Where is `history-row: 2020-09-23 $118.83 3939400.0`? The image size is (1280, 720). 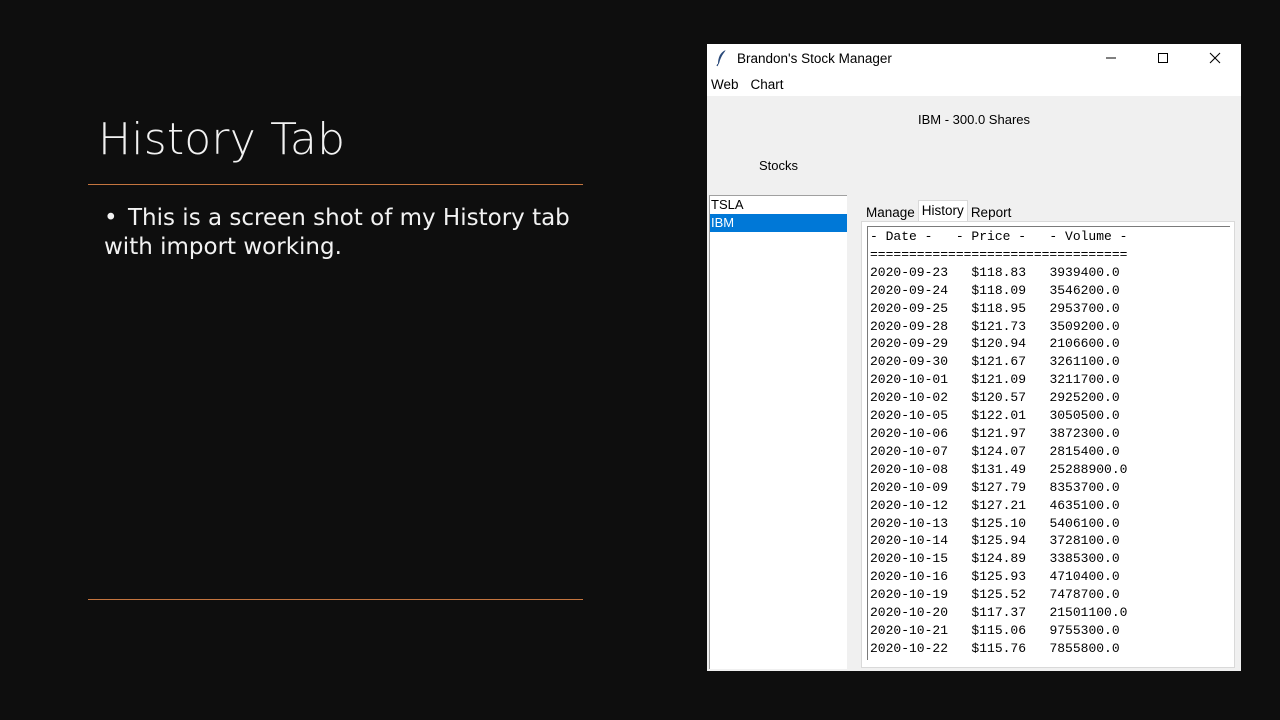 history-row: 2020-09-23 $118.83 3939400.0 is located at coordinates (995, 272).